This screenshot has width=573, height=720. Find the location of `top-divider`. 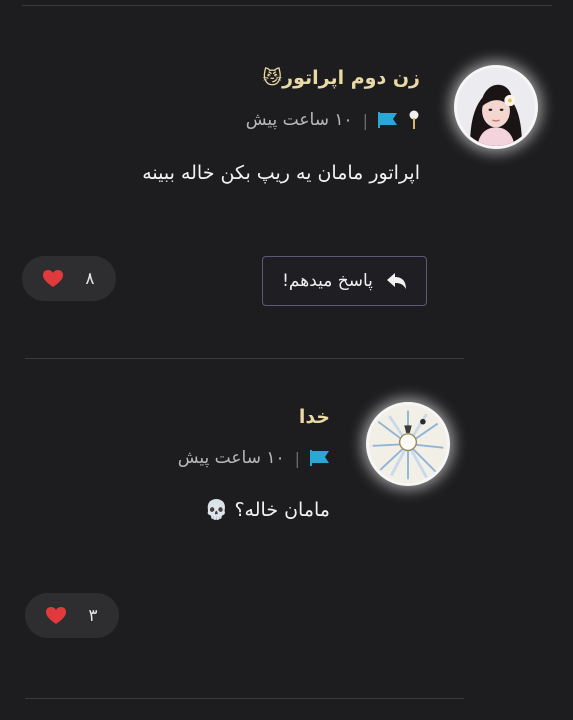

top-divider is located at coordinates (287, 5).